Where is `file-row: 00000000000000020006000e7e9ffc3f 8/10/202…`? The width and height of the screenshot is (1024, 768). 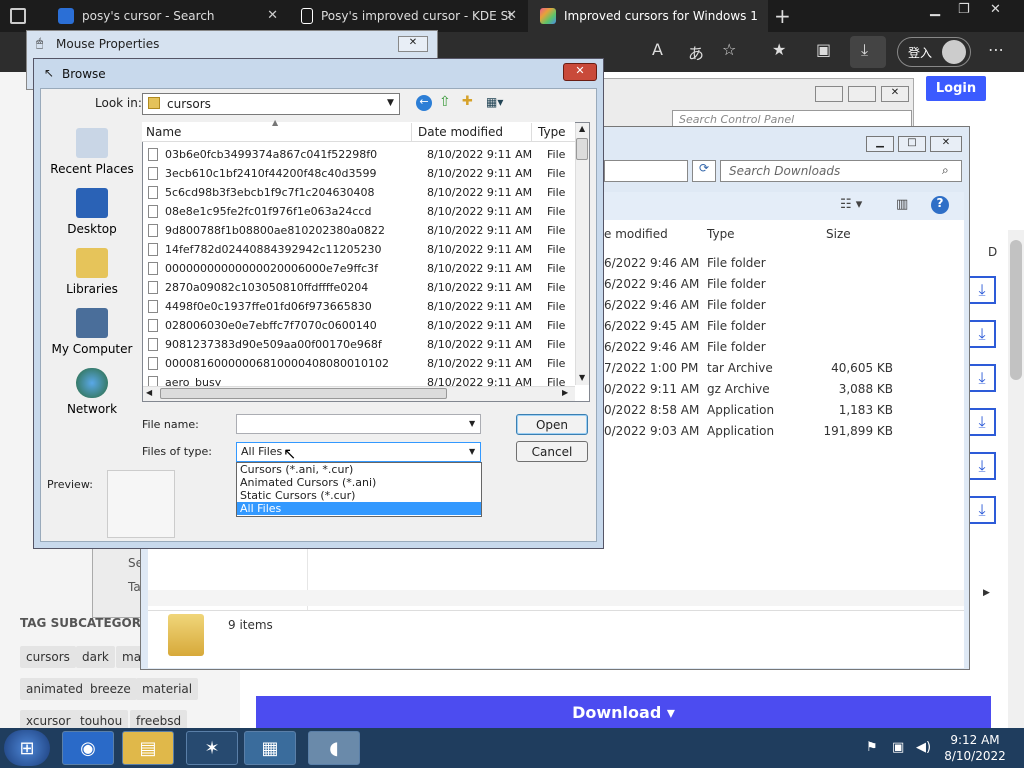
file-row: 00000000000000020006000e7e9ffc3f 8/10/202… is located at coordinates (362, 268).